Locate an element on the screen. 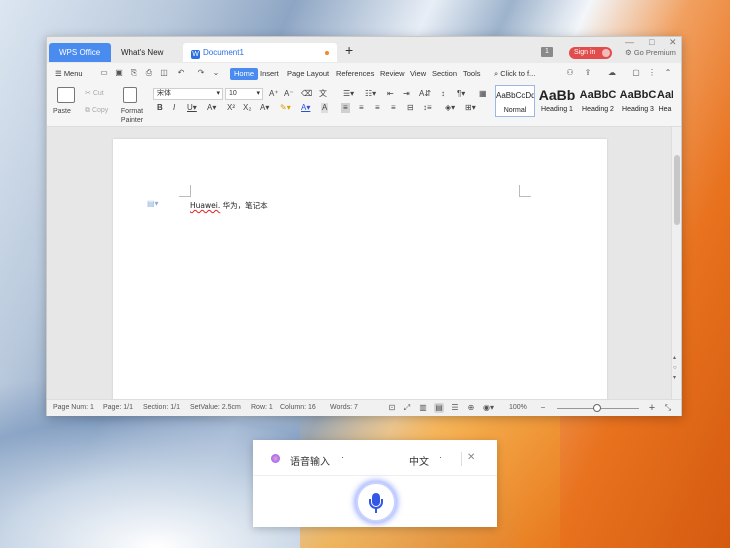 The width and height of the screenshot is (730, 548). sign-in-button: Sign in is located at coordinates (590, 53).